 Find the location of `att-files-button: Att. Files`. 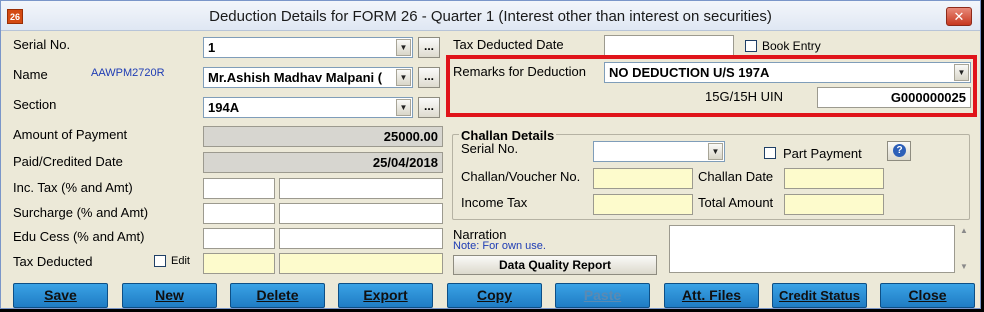

att-files-button: Att. Files is located at coordinates (711, 295).